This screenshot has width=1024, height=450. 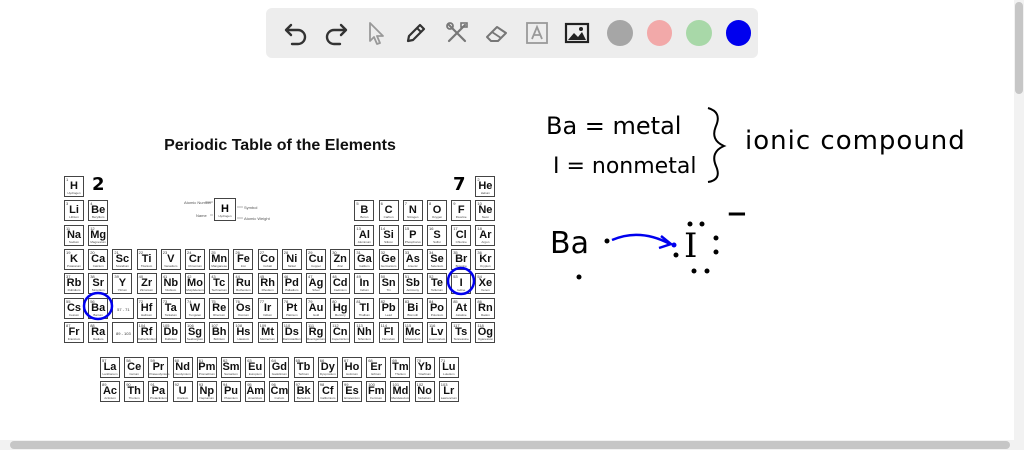 What do you see at coordinates (1019, 220) in the screenshot?
I see `vertical-scrollbar` at bounding box center [1019, 220].